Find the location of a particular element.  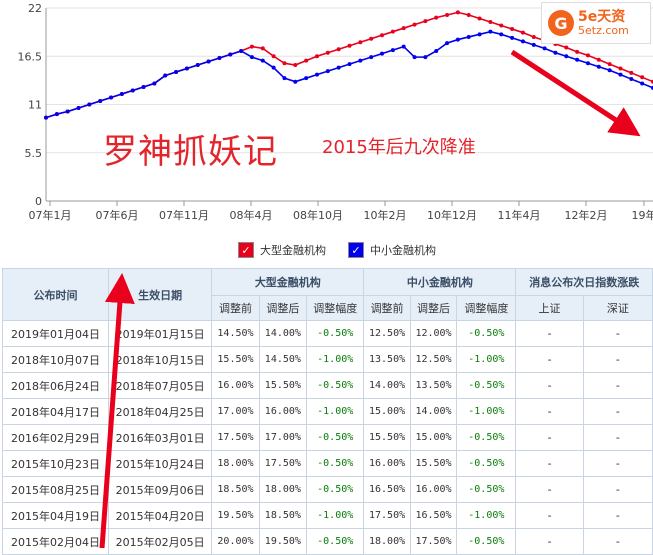

sub-col-header: 上证 is located at coordinates (549, 308).